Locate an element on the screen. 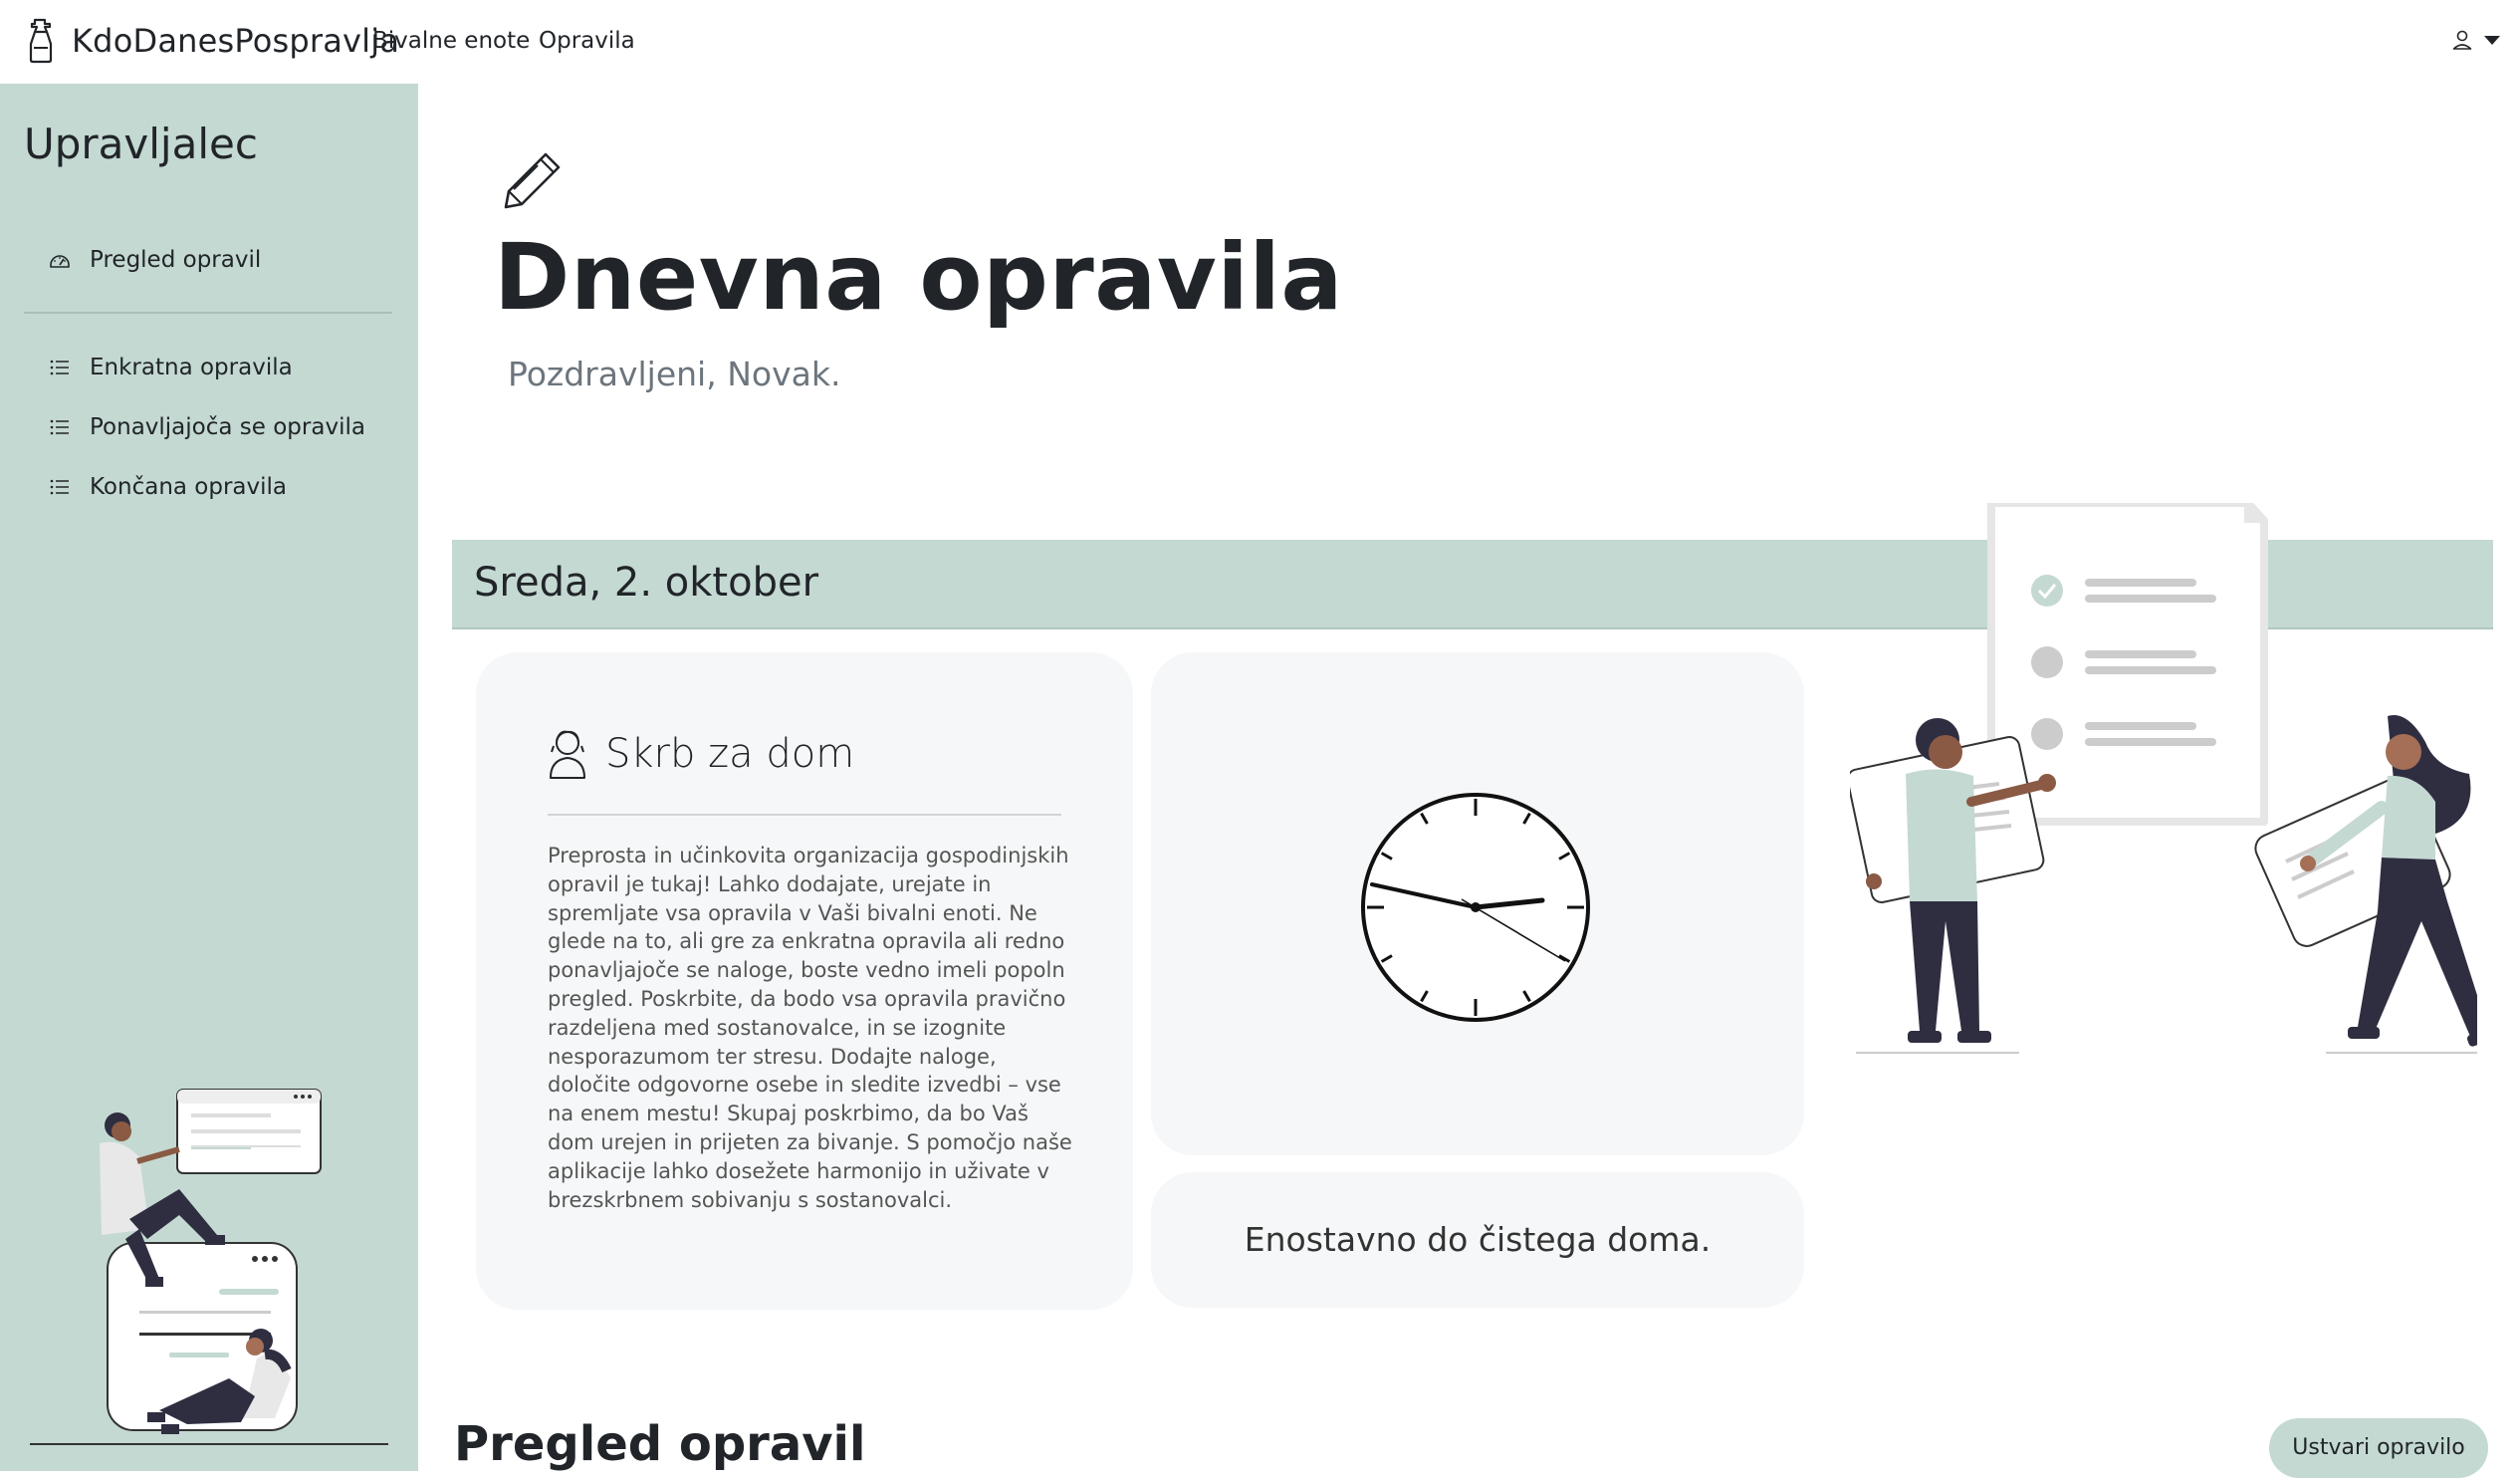 The width and height of the screenshot is (2520, 1478). people-collaborating-illustration is located at coordinates (209, 1267).